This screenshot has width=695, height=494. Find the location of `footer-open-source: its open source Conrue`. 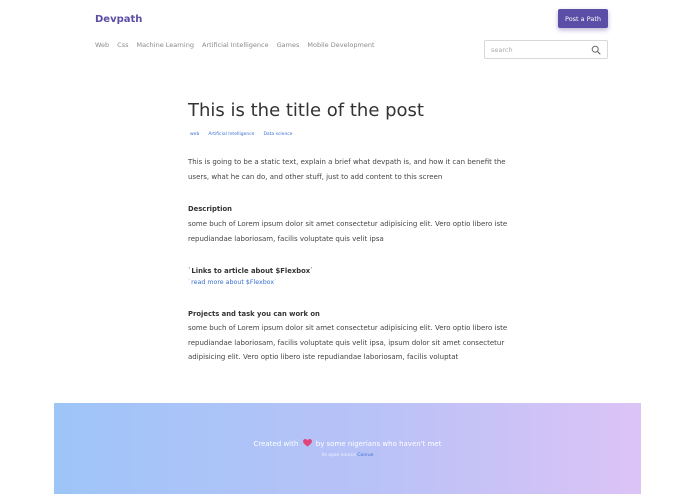

footer-open-source: its open source Conrue is located at coordinates (347, 455).